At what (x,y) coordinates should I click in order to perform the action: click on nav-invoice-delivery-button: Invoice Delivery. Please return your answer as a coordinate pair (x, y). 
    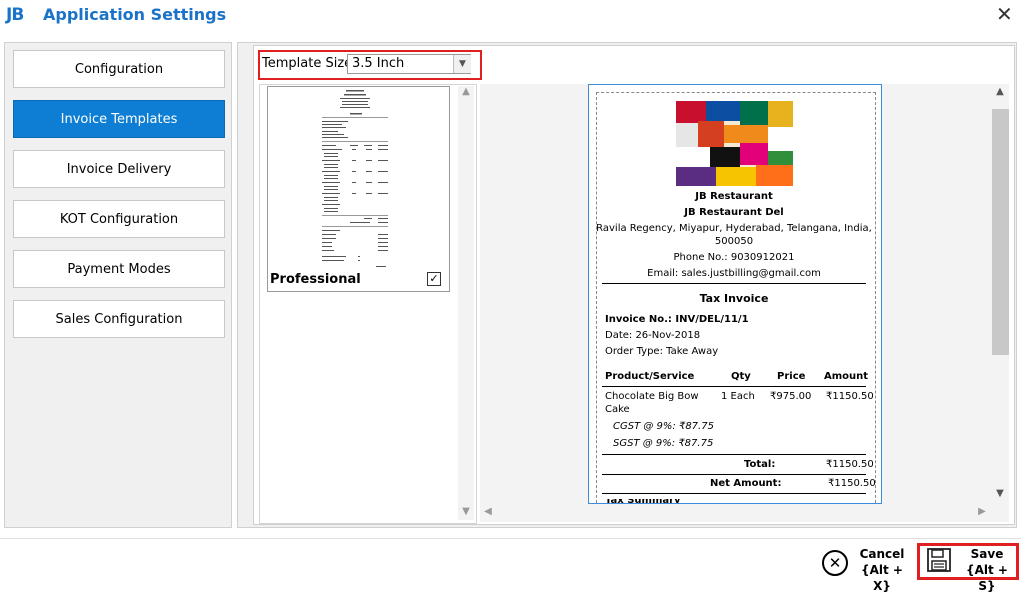
    Looking at the image, I should click on (119, 169).